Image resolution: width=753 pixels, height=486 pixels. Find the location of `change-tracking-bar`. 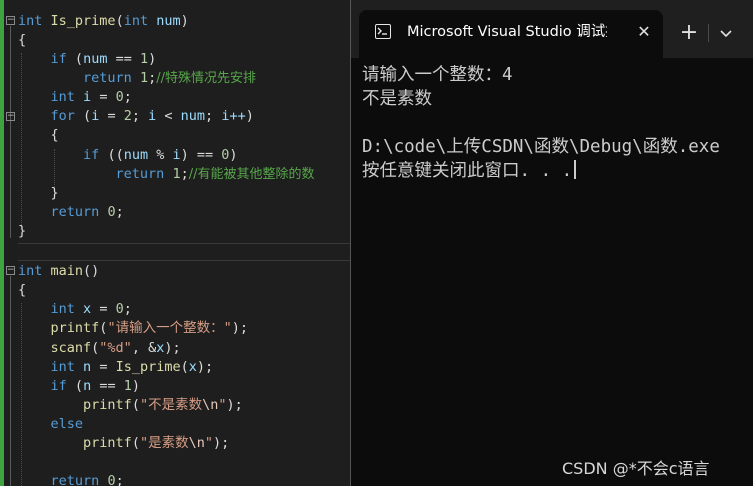

change-tracking-bar is located at coordinates (2, 243).